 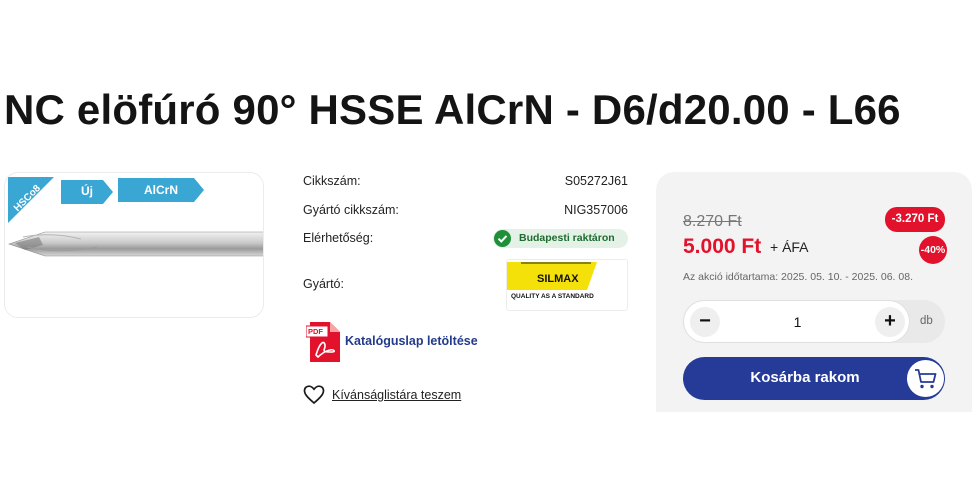 What do you see at coordinates (314, 395) in the screenshot?
I see `heart-icon` at bounding box center [314, 395].